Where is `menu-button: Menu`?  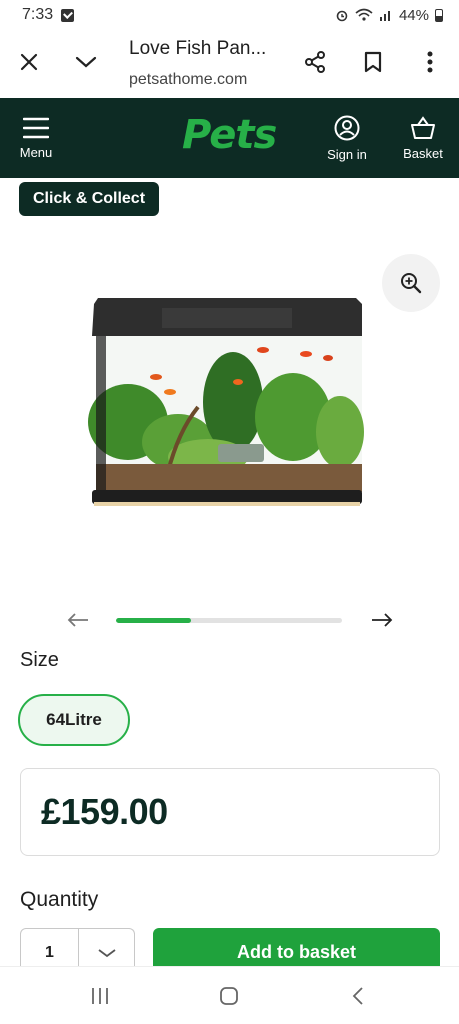
menu-button: Menu is located at coordinates (36, 138).